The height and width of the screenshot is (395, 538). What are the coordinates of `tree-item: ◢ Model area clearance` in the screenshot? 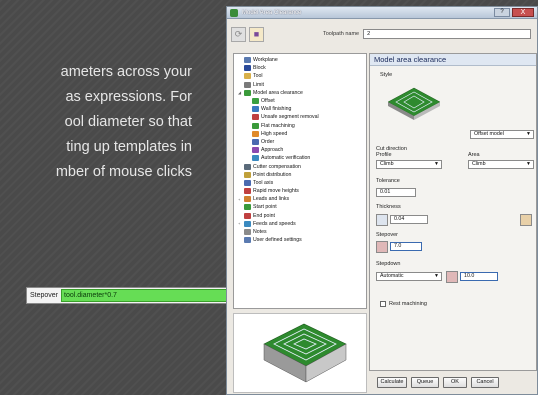 It's located at (300, 93).